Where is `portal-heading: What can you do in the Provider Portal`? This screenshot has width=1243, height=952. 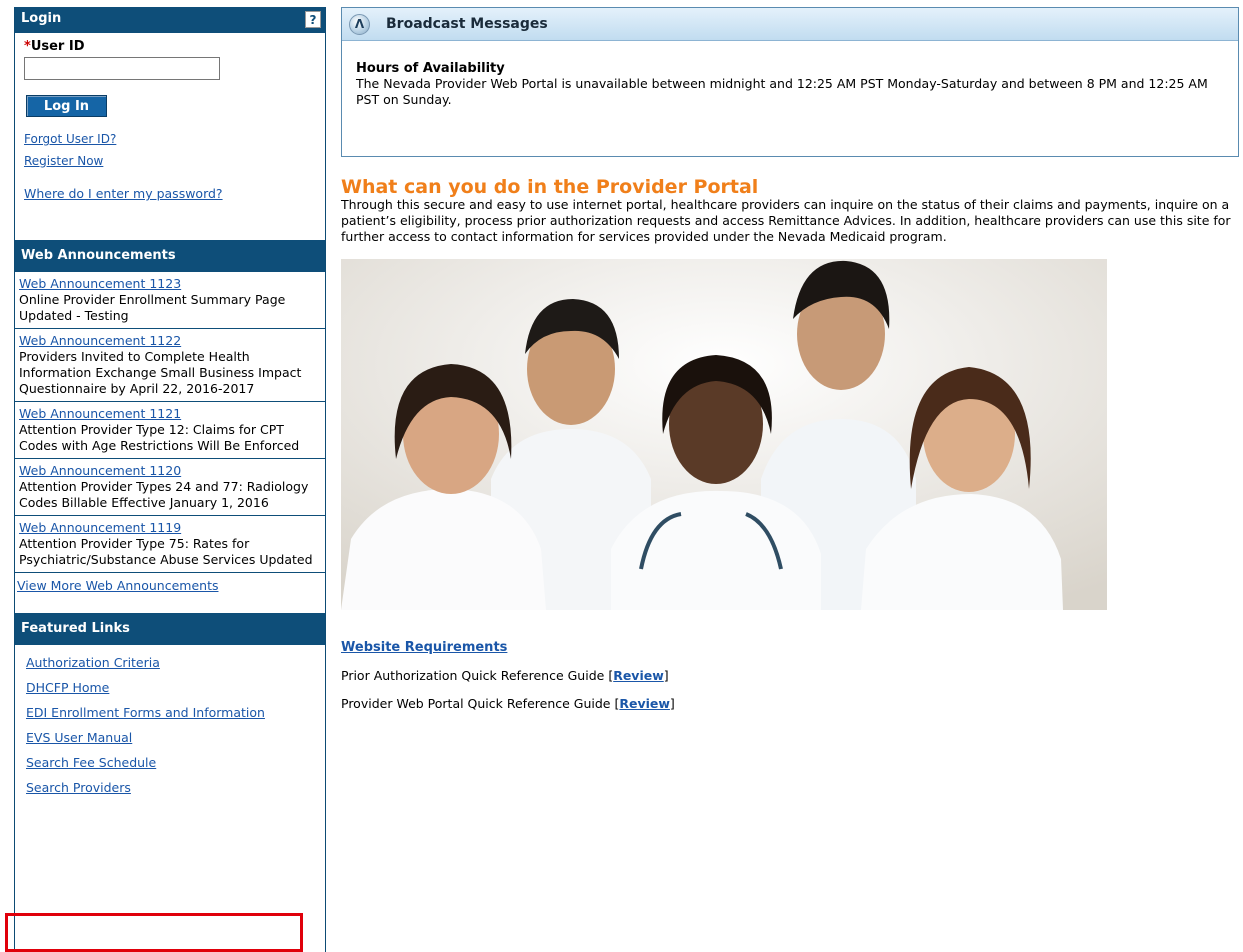
portal-heading: What can you do in the Provider Portal is located at coordinates (550, 187).